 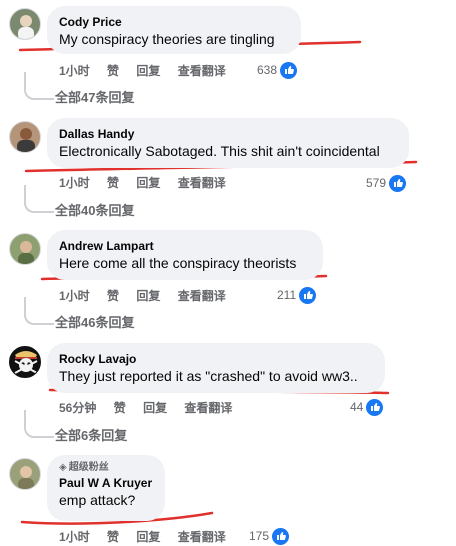 I want to click on comment-text: My conspiracy theories are tingling, so click(x=167, y=39).